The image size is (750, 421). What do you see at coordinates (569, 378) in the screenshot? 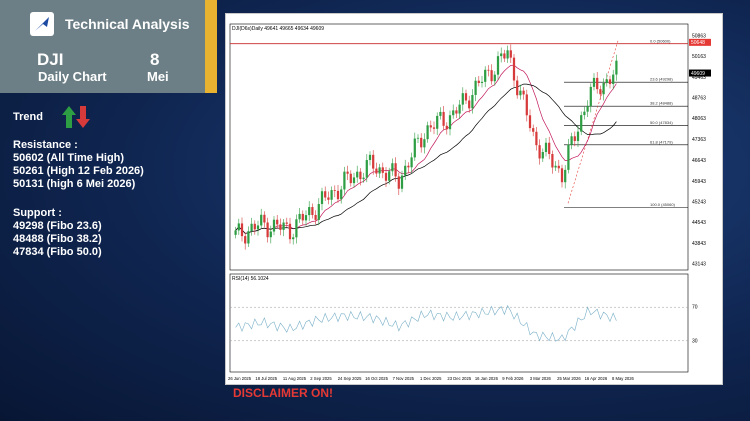
I see `x-tick-label: 25 Mar 2026` at bounding box center [569, 378].